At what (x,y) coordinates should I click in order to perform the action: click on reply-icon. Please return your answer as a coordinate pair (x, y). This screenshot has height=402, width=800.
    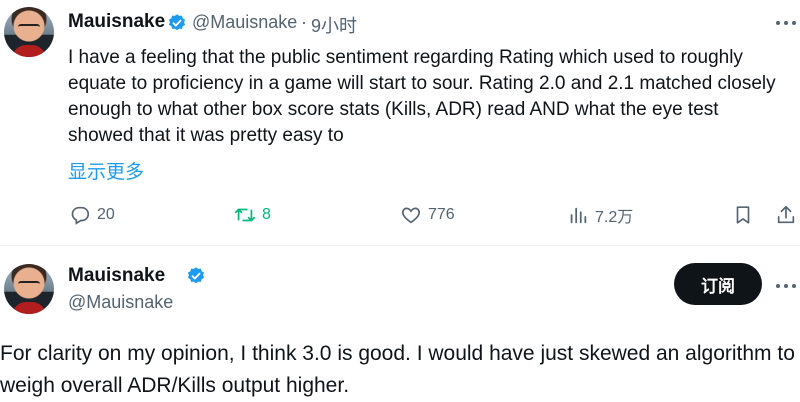
    Looking at the image, I should click on (80, 215).